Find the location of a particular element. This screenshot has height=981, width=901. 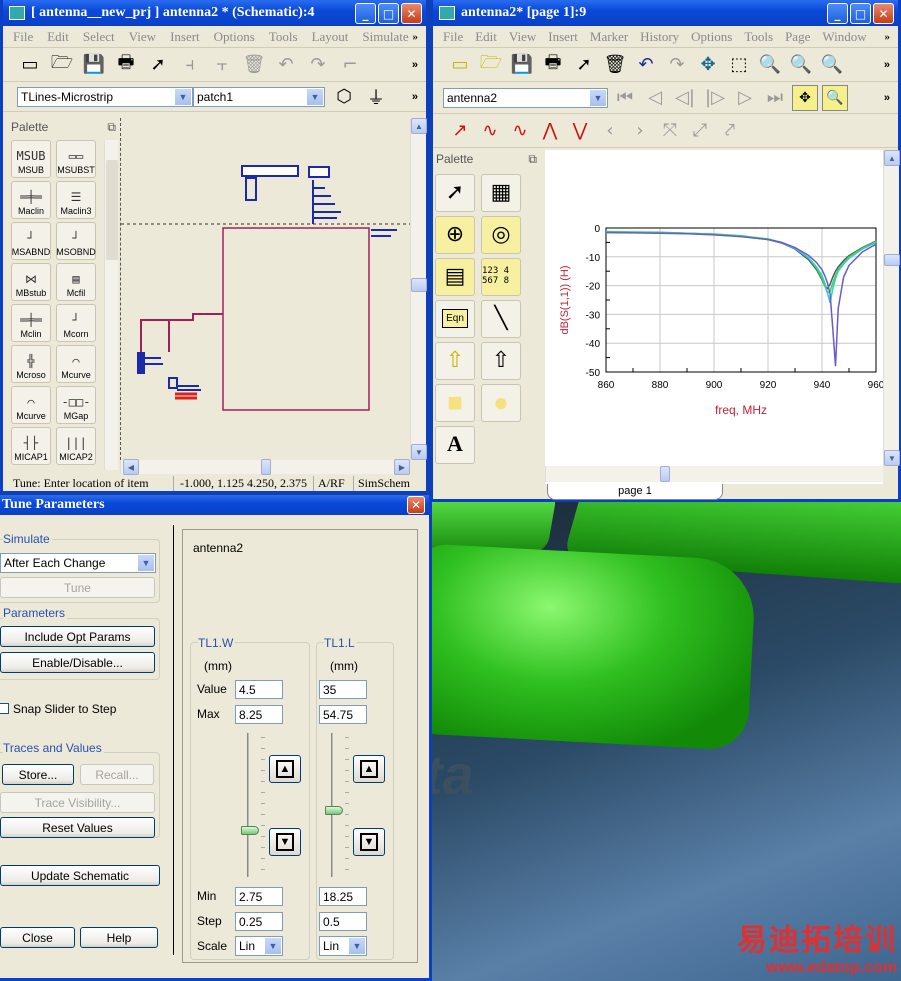

include-opt-params-button: Include Opt Params is located at coordinates (77, 636).